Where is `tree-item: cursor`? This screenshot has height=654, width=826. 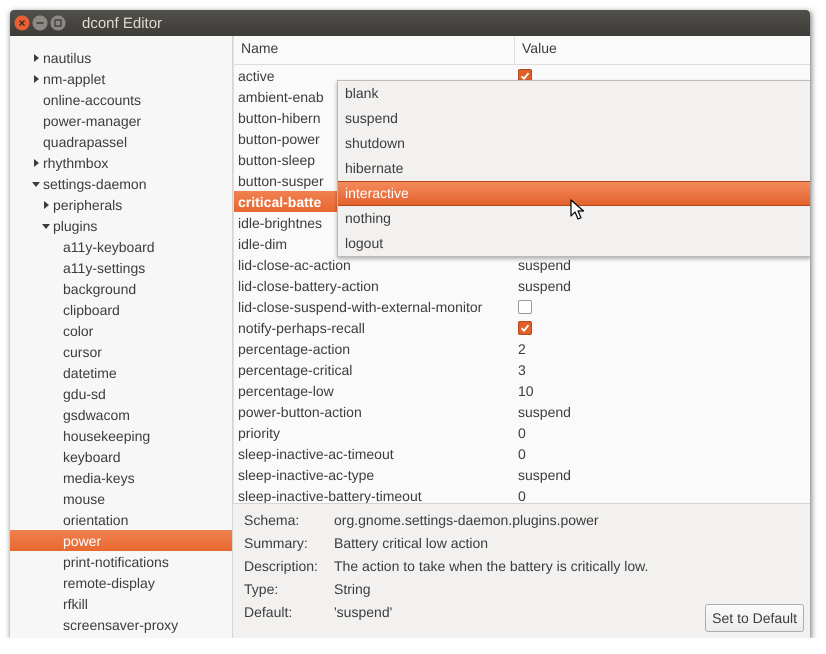 tree-item: cursor is located at coordinates (121, 351).